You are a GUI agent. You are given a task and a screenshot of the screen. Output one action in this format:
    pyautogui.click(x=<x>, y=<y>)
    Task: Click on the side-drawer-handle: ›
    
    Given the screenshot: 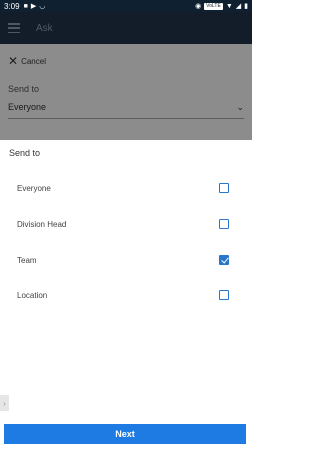 What is the action you would take?
    pyautogui.click(x=4, y=403)
    